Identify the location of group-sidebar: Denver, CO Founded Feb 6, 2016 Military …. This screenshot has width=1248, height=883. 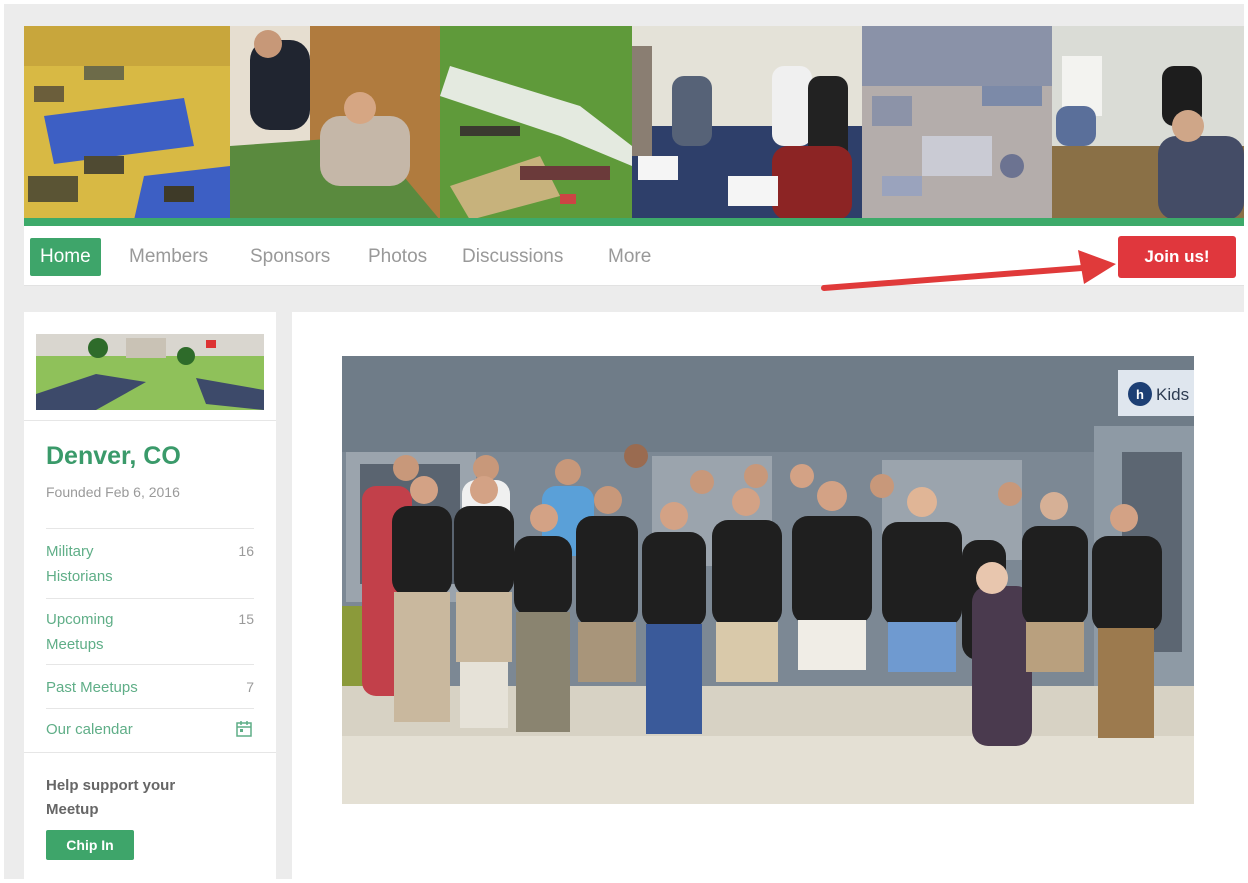
(150, 597).